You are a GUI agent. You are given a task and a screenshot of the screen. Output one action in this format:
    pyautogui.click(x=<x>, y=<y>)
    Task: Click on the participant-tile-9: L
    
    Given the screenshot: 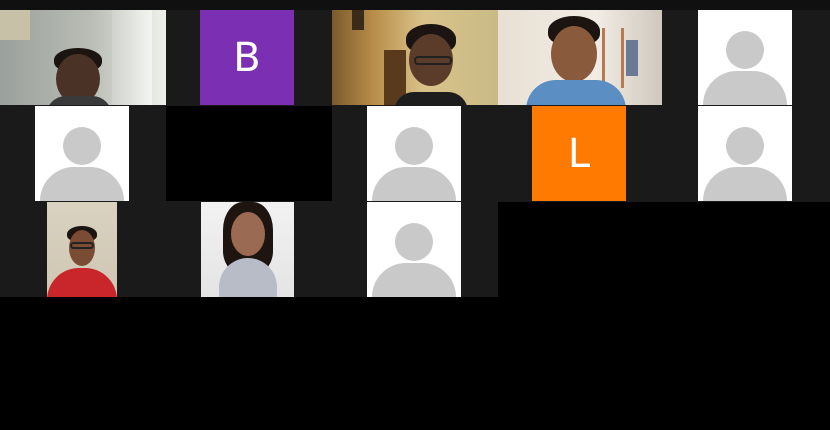 What is the action you would take?
    pyautogui.click(x=581, y=153)
    